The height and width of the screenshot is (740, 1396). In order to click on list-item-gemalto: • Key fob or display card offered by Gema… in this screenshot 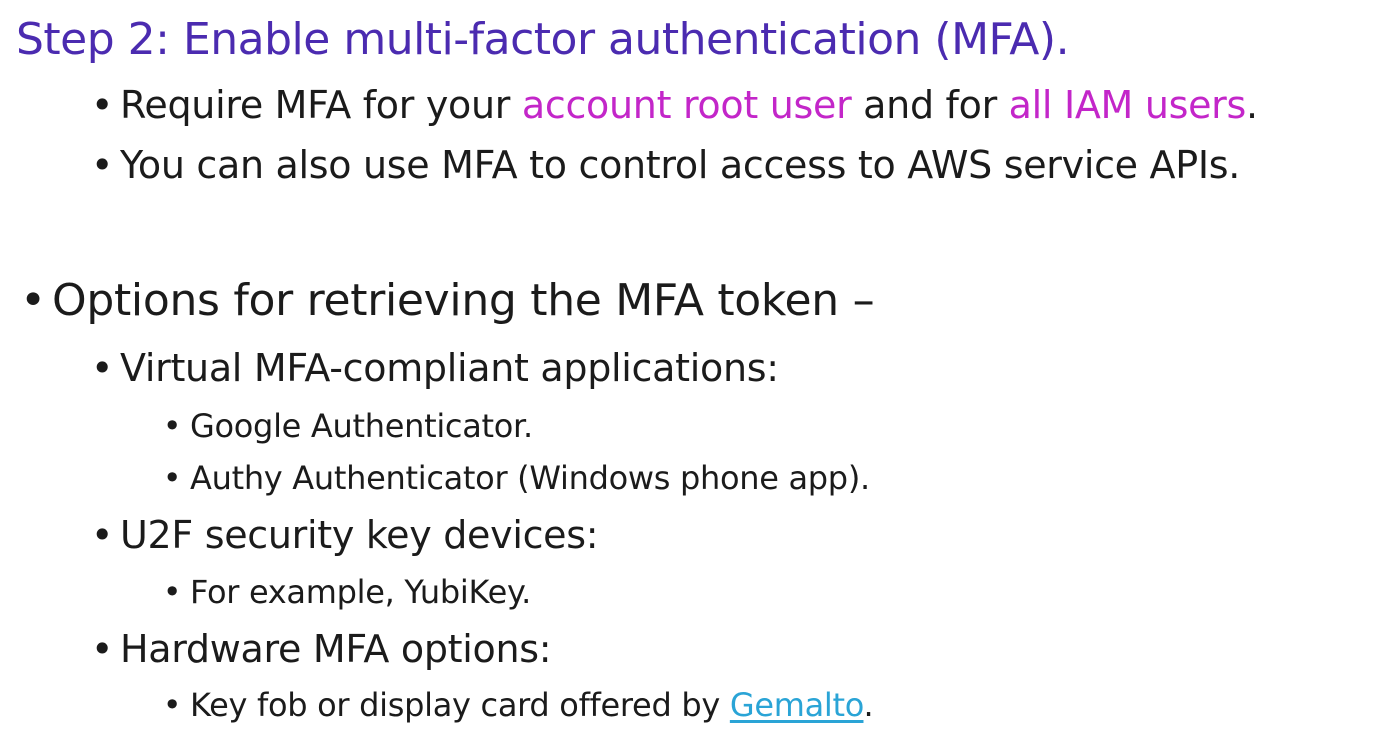, I will do `click(514, 705)`.